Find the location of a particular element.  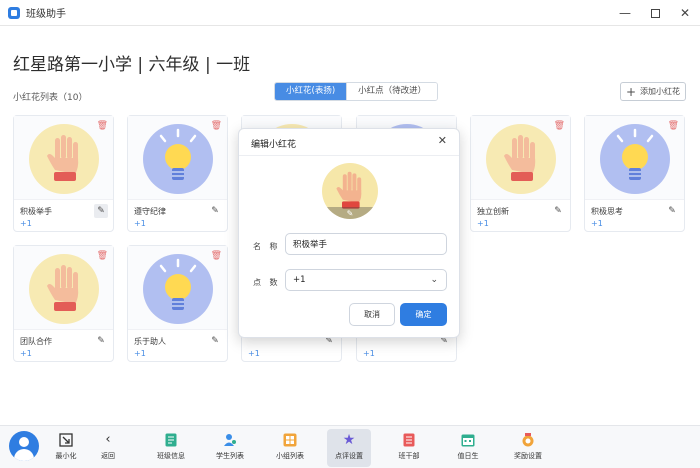

cadre-icon is located at coordinates (409, 440).